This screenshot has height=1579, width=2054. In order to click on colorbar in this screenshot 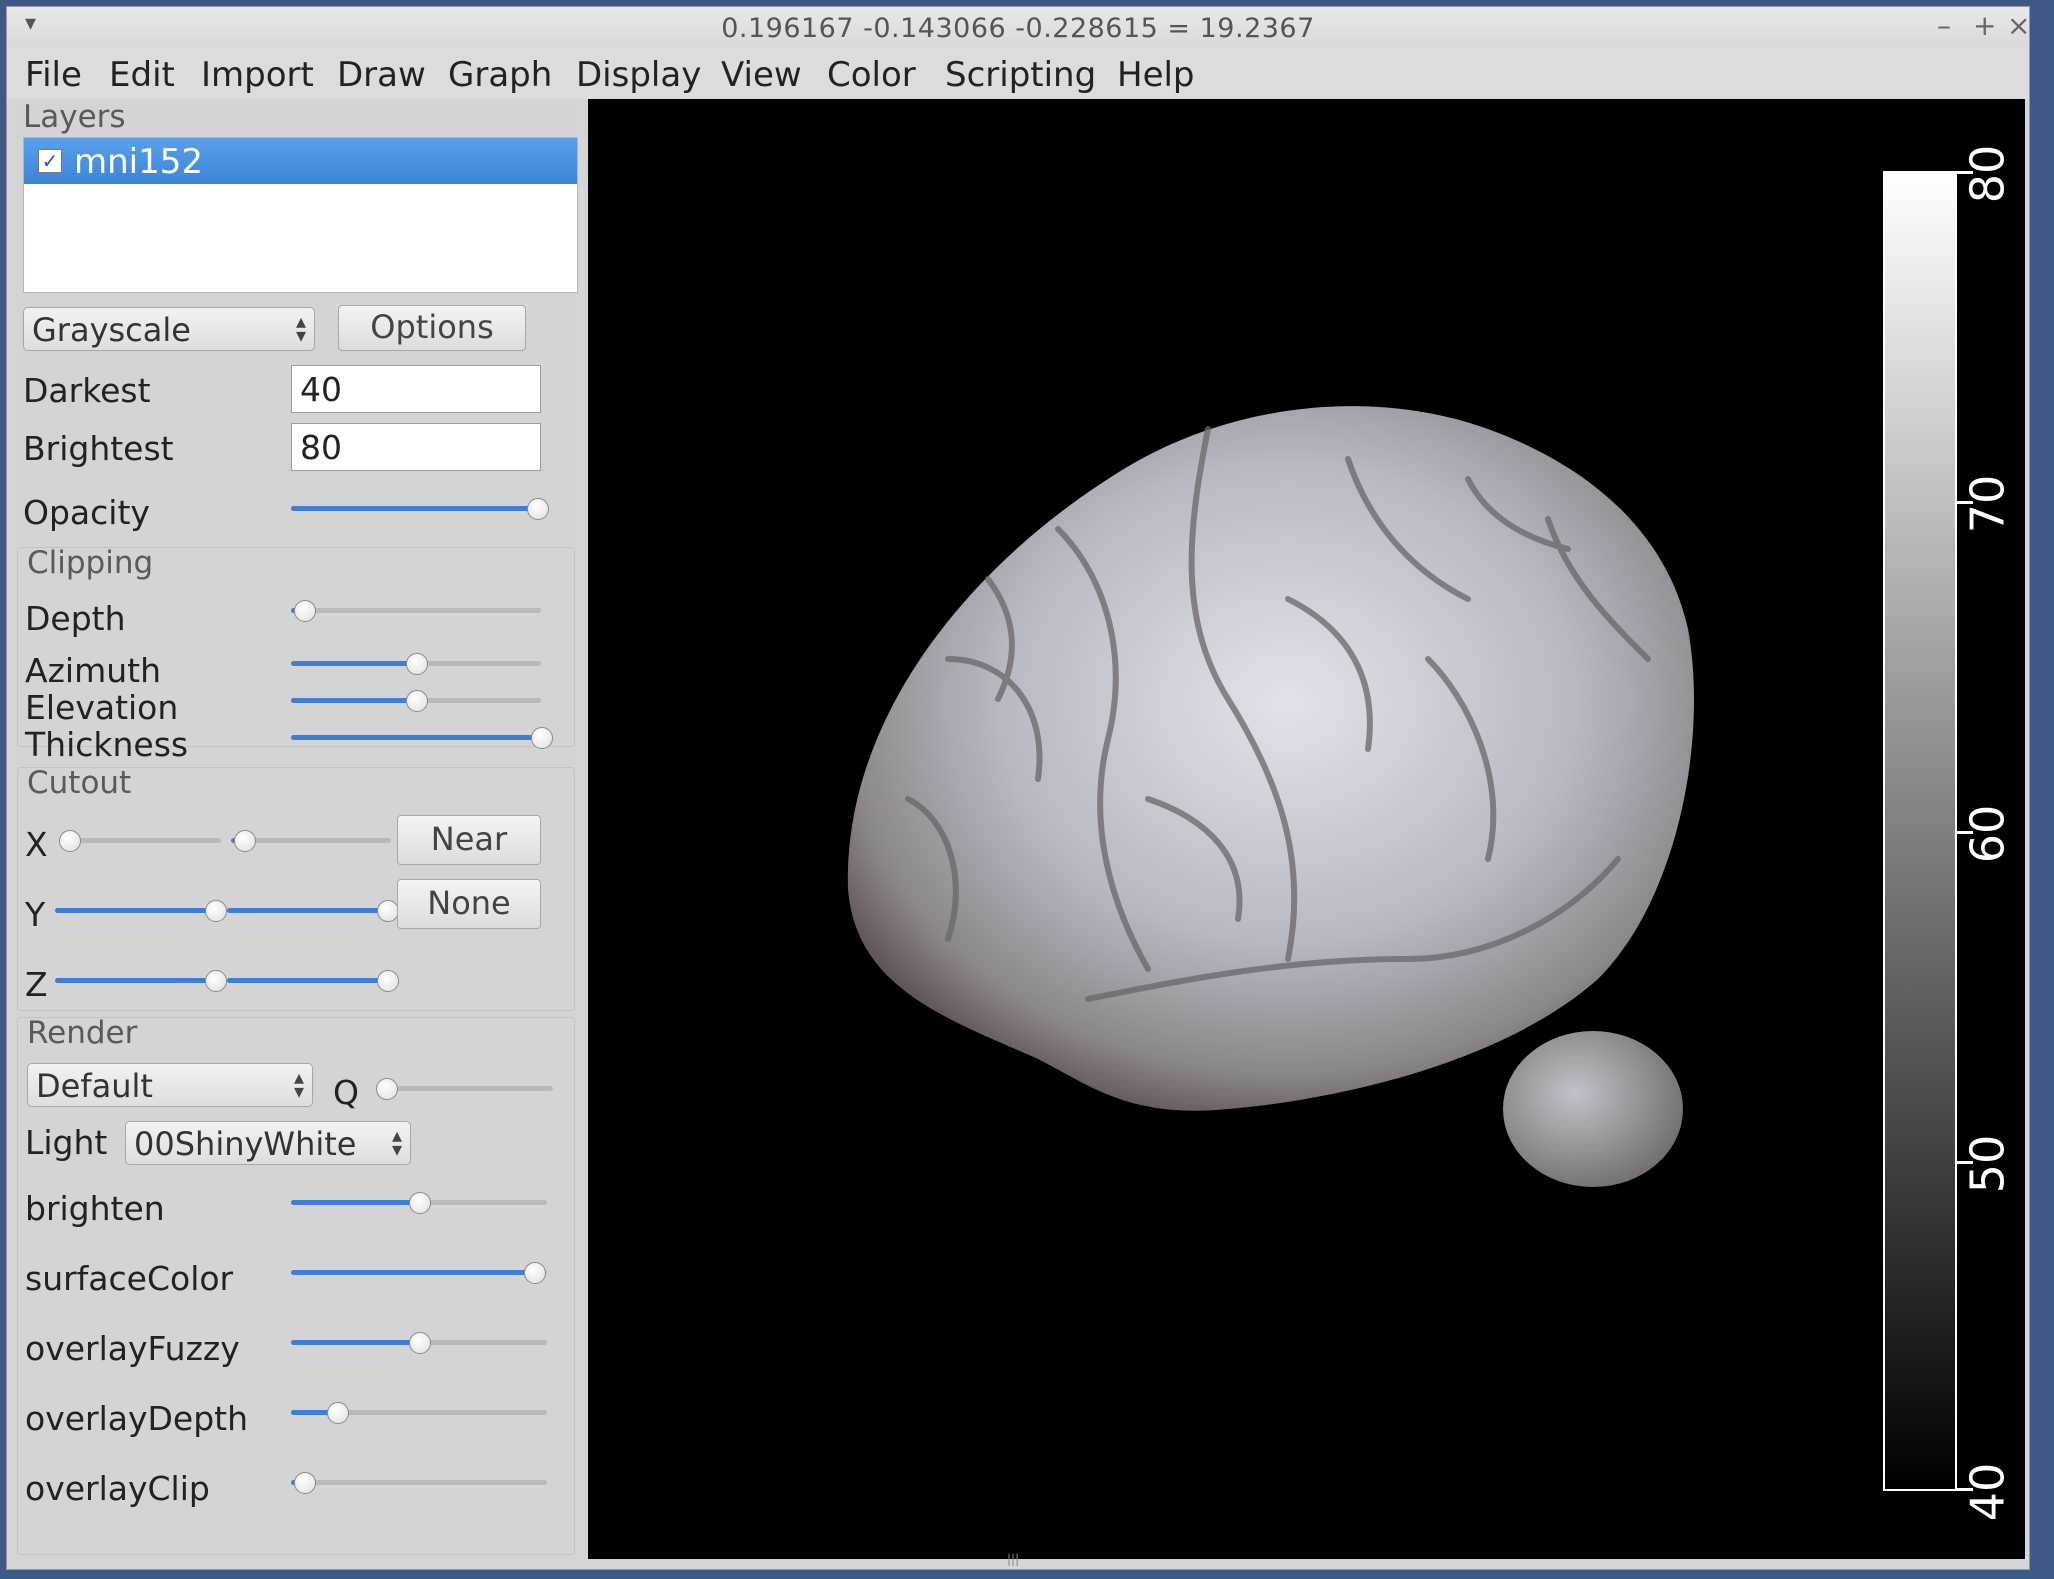, I will do `click(1920, 831)`.